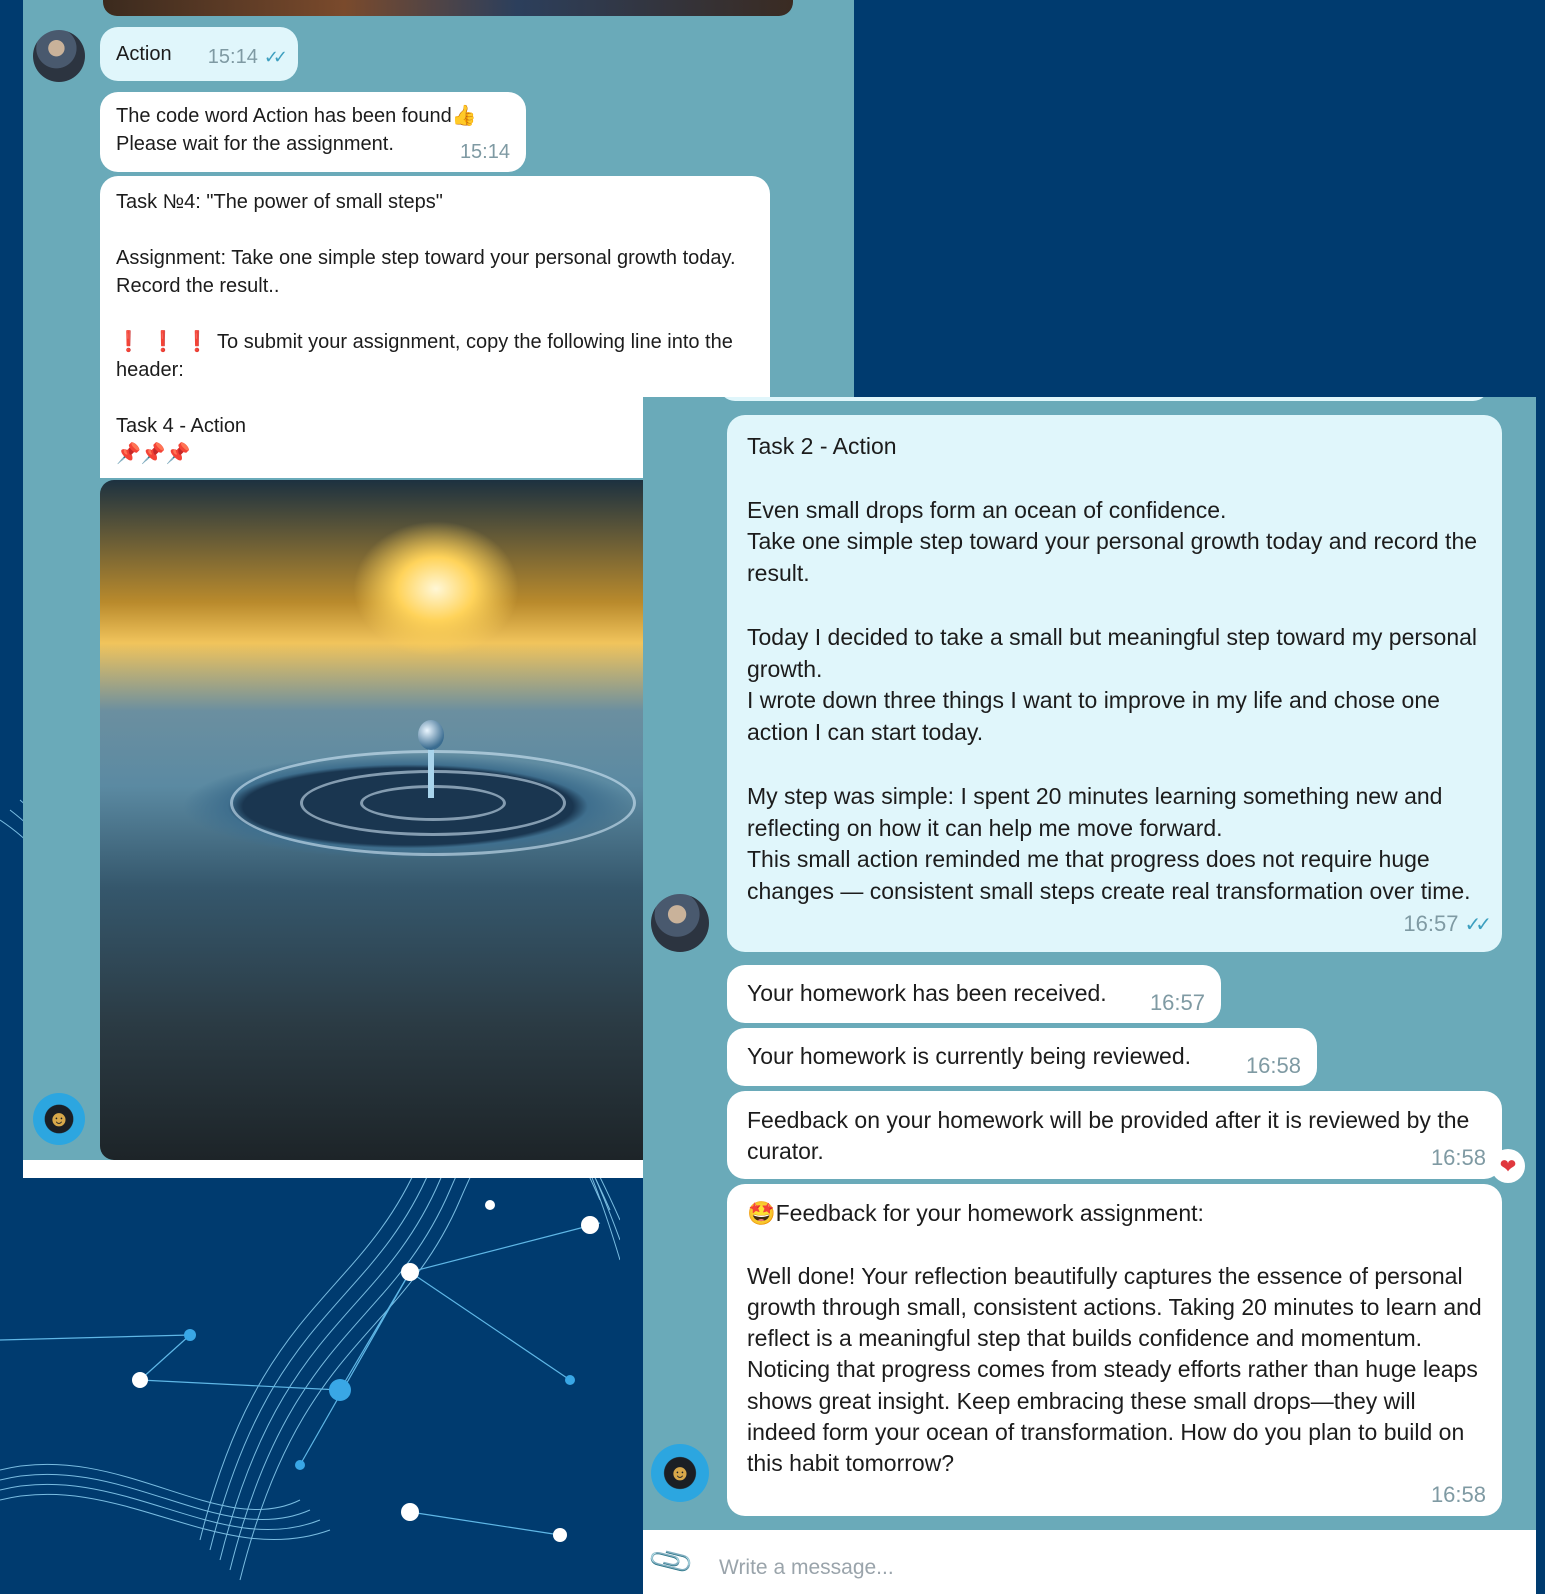 This screenshot has width=1545, height=1594. What do you see at coordinates (144, 54) in the screenshot?
I see `message-text: Action` at bounding box center [144, 54].